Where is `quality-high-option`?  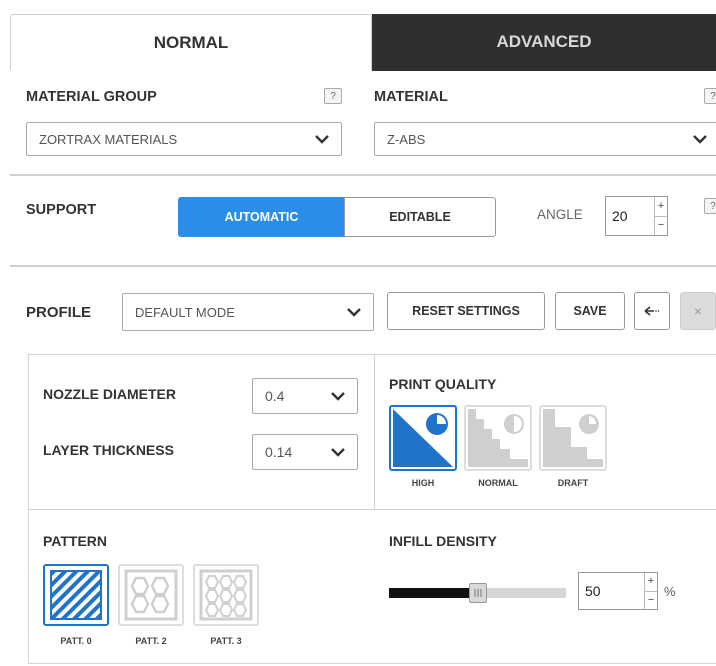
quality-high-option is located at coordinates (423, 438).